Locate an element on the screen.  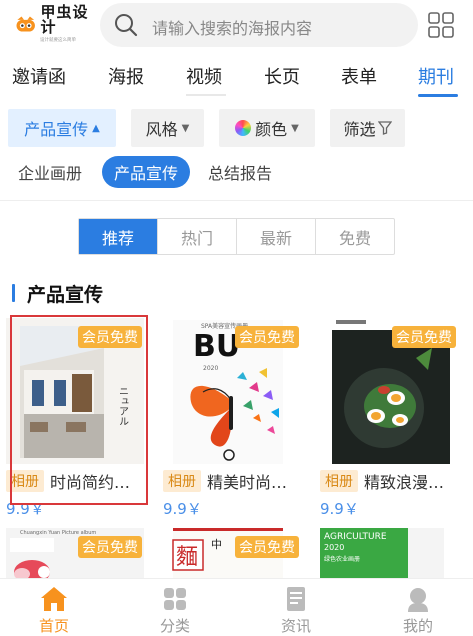
template-card: 麵 中 会员免费 is located at coordinates (232, 553).